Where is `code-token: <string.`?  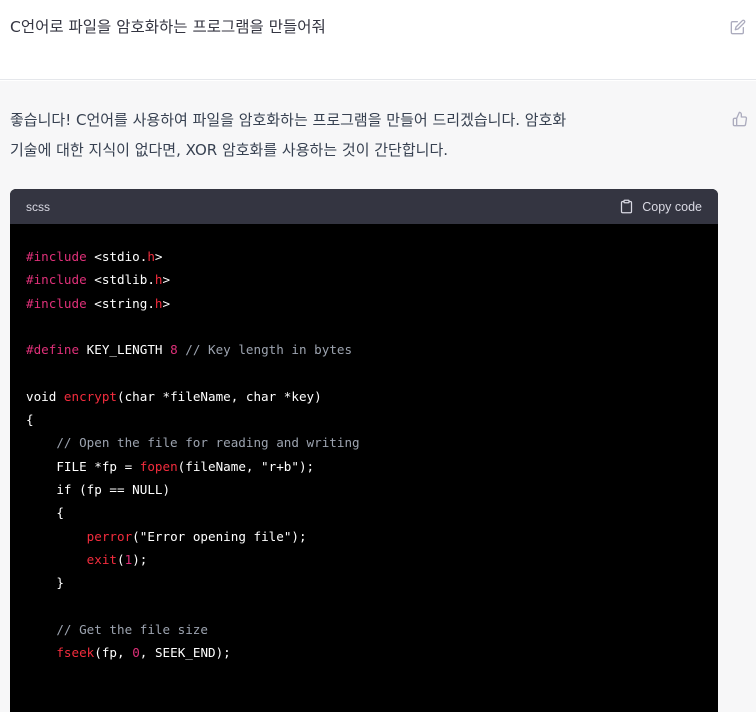
code-token: <string. is located at coordinates (124, 303).